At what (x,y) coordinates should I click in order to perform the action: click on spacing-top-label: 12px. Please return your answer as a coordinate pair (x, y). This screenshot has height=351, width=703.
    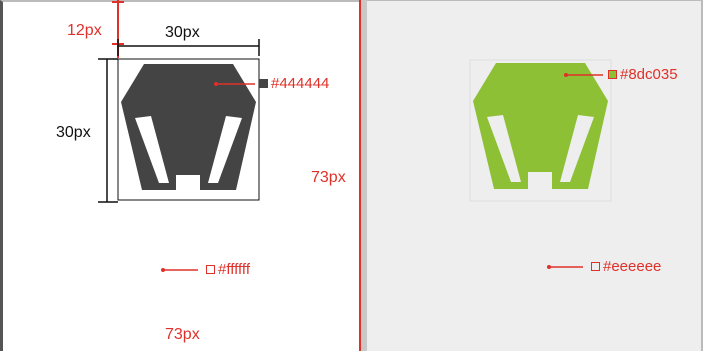
    Looking at the image, I should click on (84, 30).